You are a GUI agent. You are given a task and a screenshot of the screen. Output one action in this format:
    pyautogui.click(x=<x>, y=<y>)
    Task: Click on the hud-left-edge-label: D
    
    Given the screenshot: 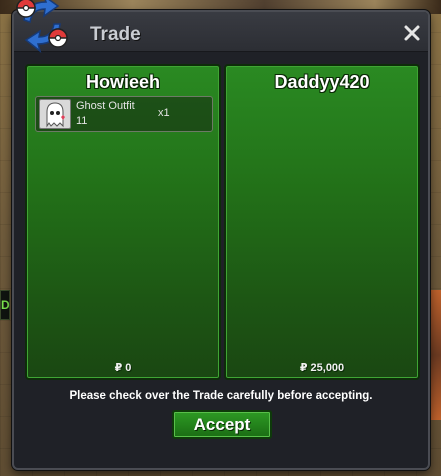 What is the action you would take?
    pyautogui.click(x=5, y=305)
    